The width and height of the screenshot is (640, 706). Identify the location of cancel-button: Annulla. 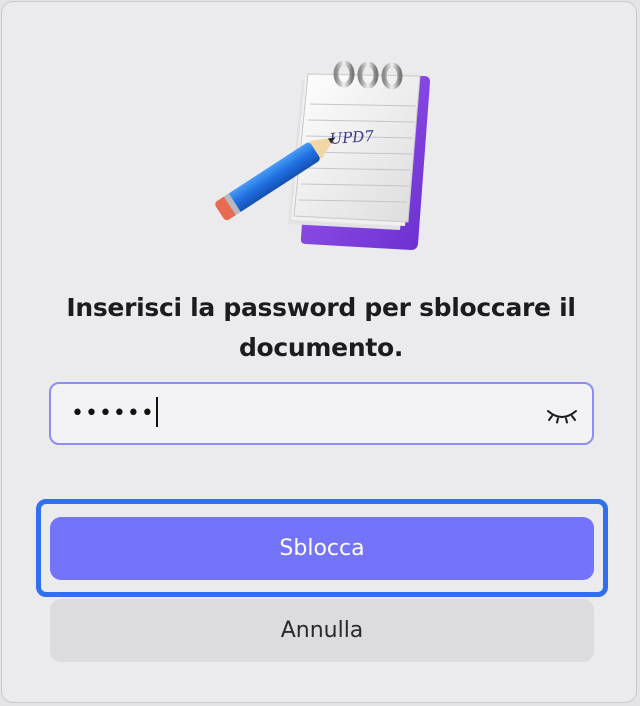
(322, 630).